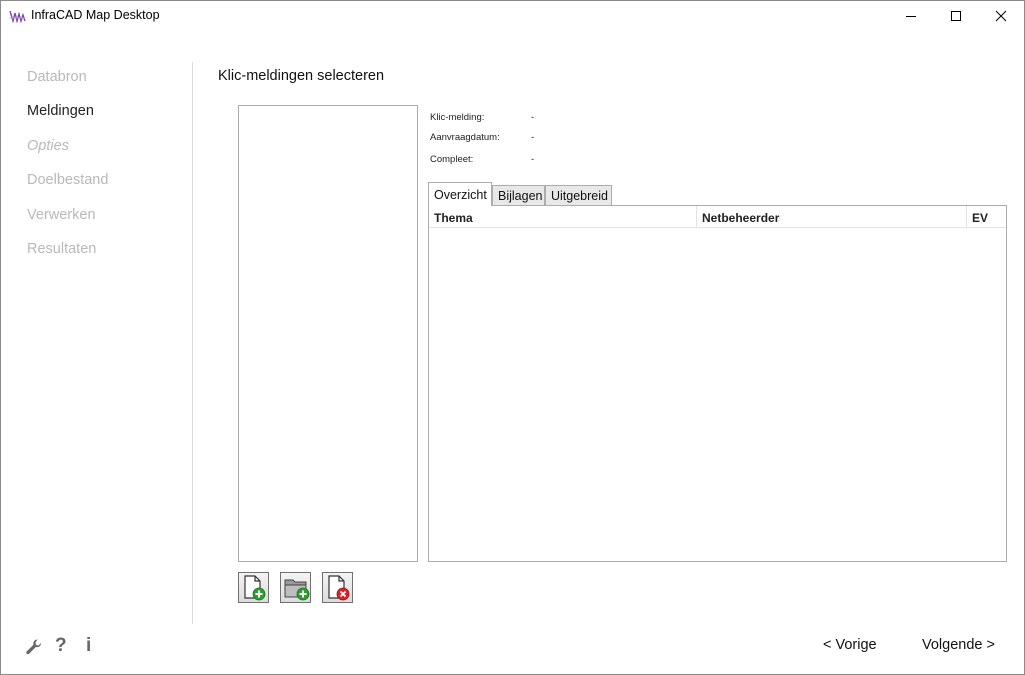 The width and height of the screenshot is (1025, 675). What do you see at coordinates (61, 215) in the screenshot?
I see `nav-step-verwerken: Verwerken` at bounding box center [61, 215].